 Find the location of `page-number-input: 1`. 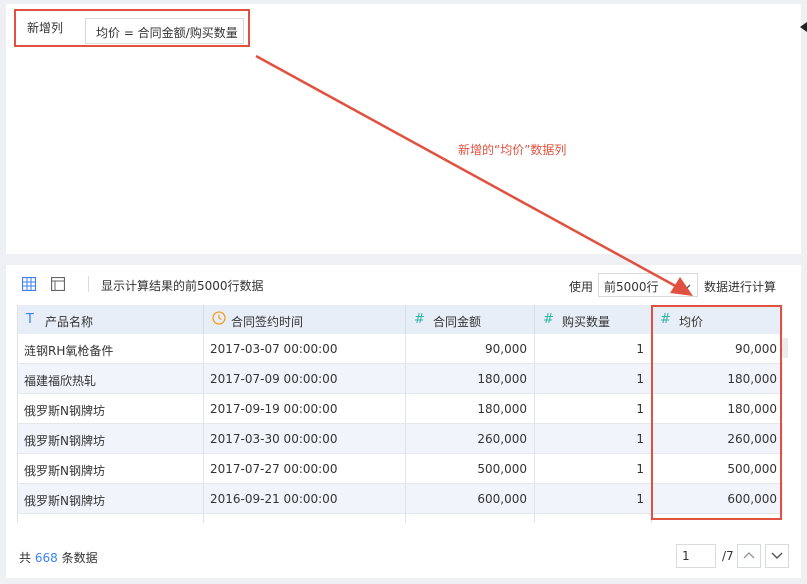

page-number-input: 1 is located at coordinates (696, 556).